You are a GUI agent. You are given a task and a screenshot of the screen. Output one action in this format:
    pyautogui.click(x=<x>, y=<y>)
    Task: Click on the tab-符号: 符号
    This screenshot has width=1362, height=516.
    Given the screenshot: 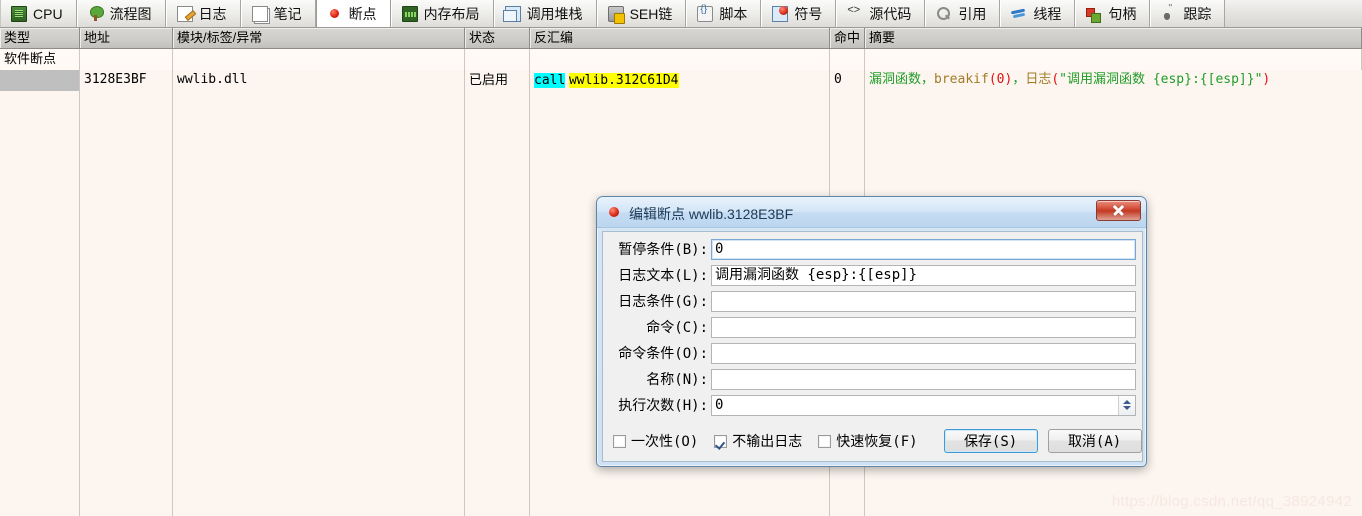 What is the action you would take?
    pyautogui.click(x=799, y=13)
    